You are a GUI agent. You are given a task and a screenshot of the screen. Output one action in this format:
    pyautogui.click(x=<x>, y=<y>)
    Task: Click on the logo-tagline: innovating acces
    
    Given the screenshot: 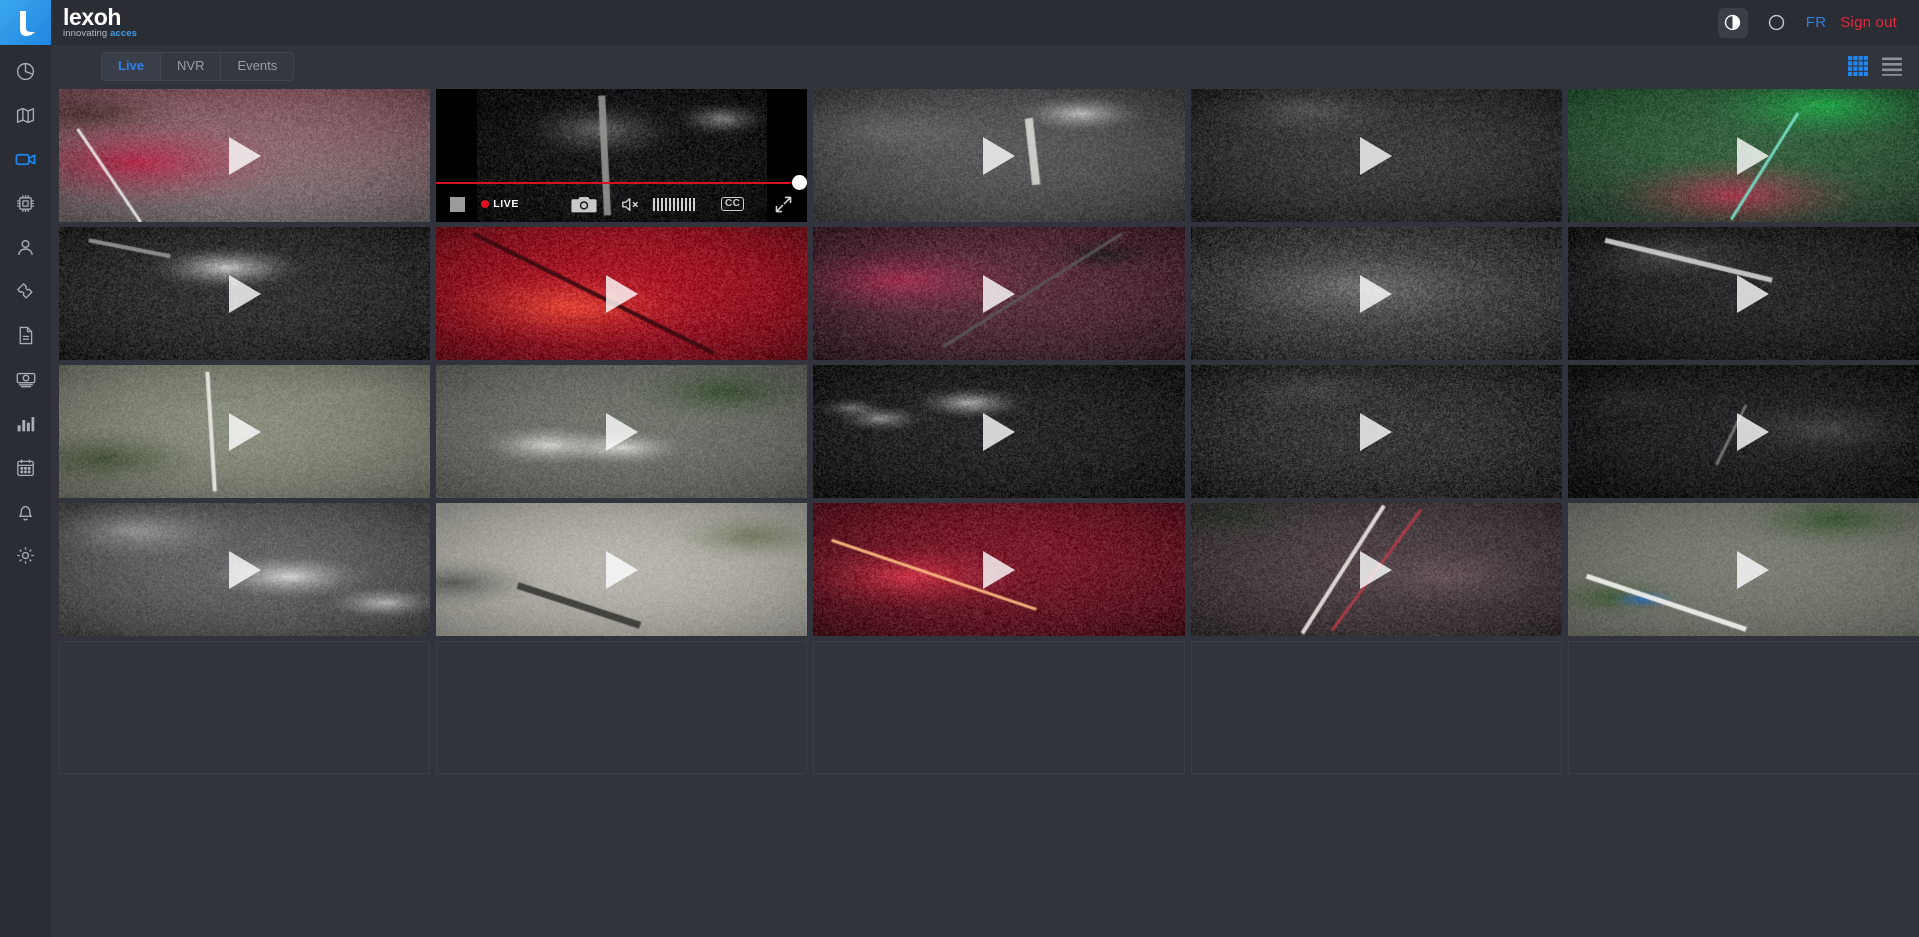 What is the action you would take?
    pyautogui.click(x=100, y=33)
    